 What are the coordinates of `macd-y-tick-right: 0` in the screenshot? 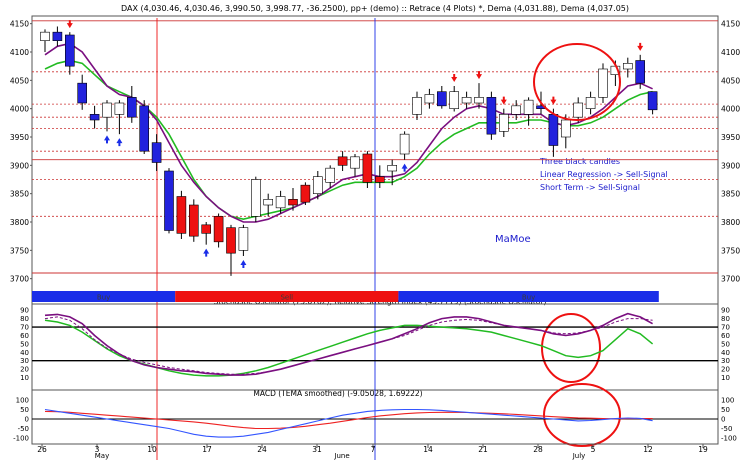 It's located at (723, 420).